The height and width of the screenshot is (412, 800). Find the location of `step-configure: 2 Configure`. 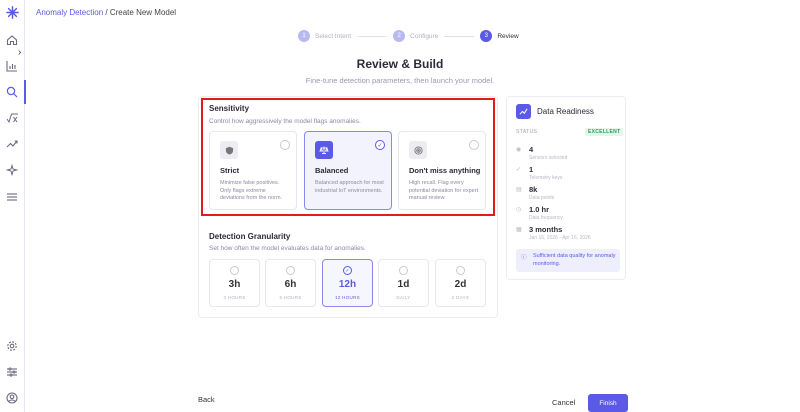

step-configure: 2 Configure is located at coordinates (415, 36).